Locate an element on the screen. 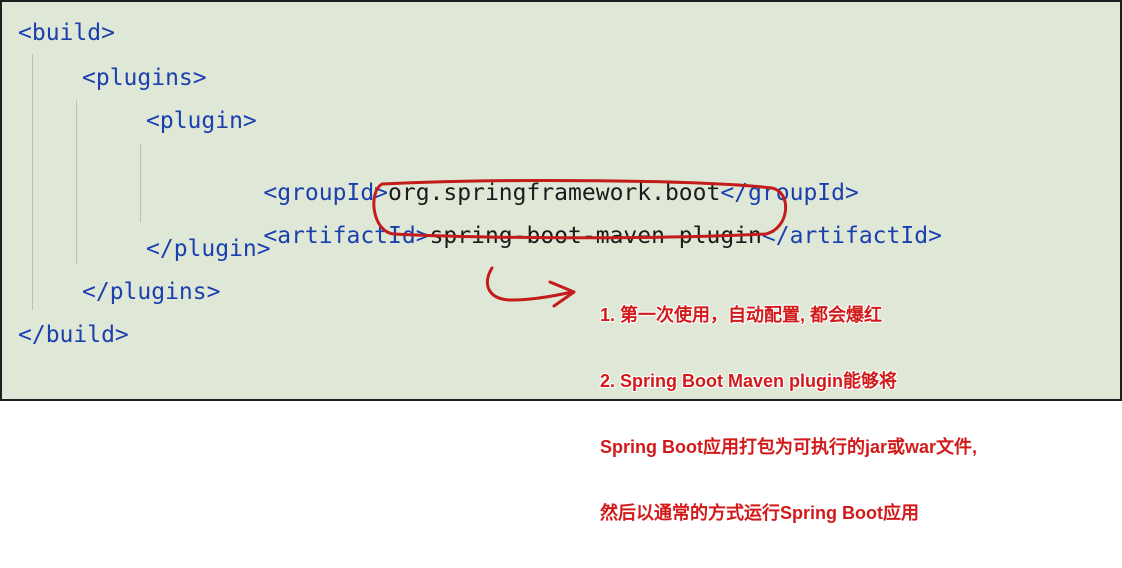  artifact-id-close-tag: </artifactId> is located at coordinates (851, 236).